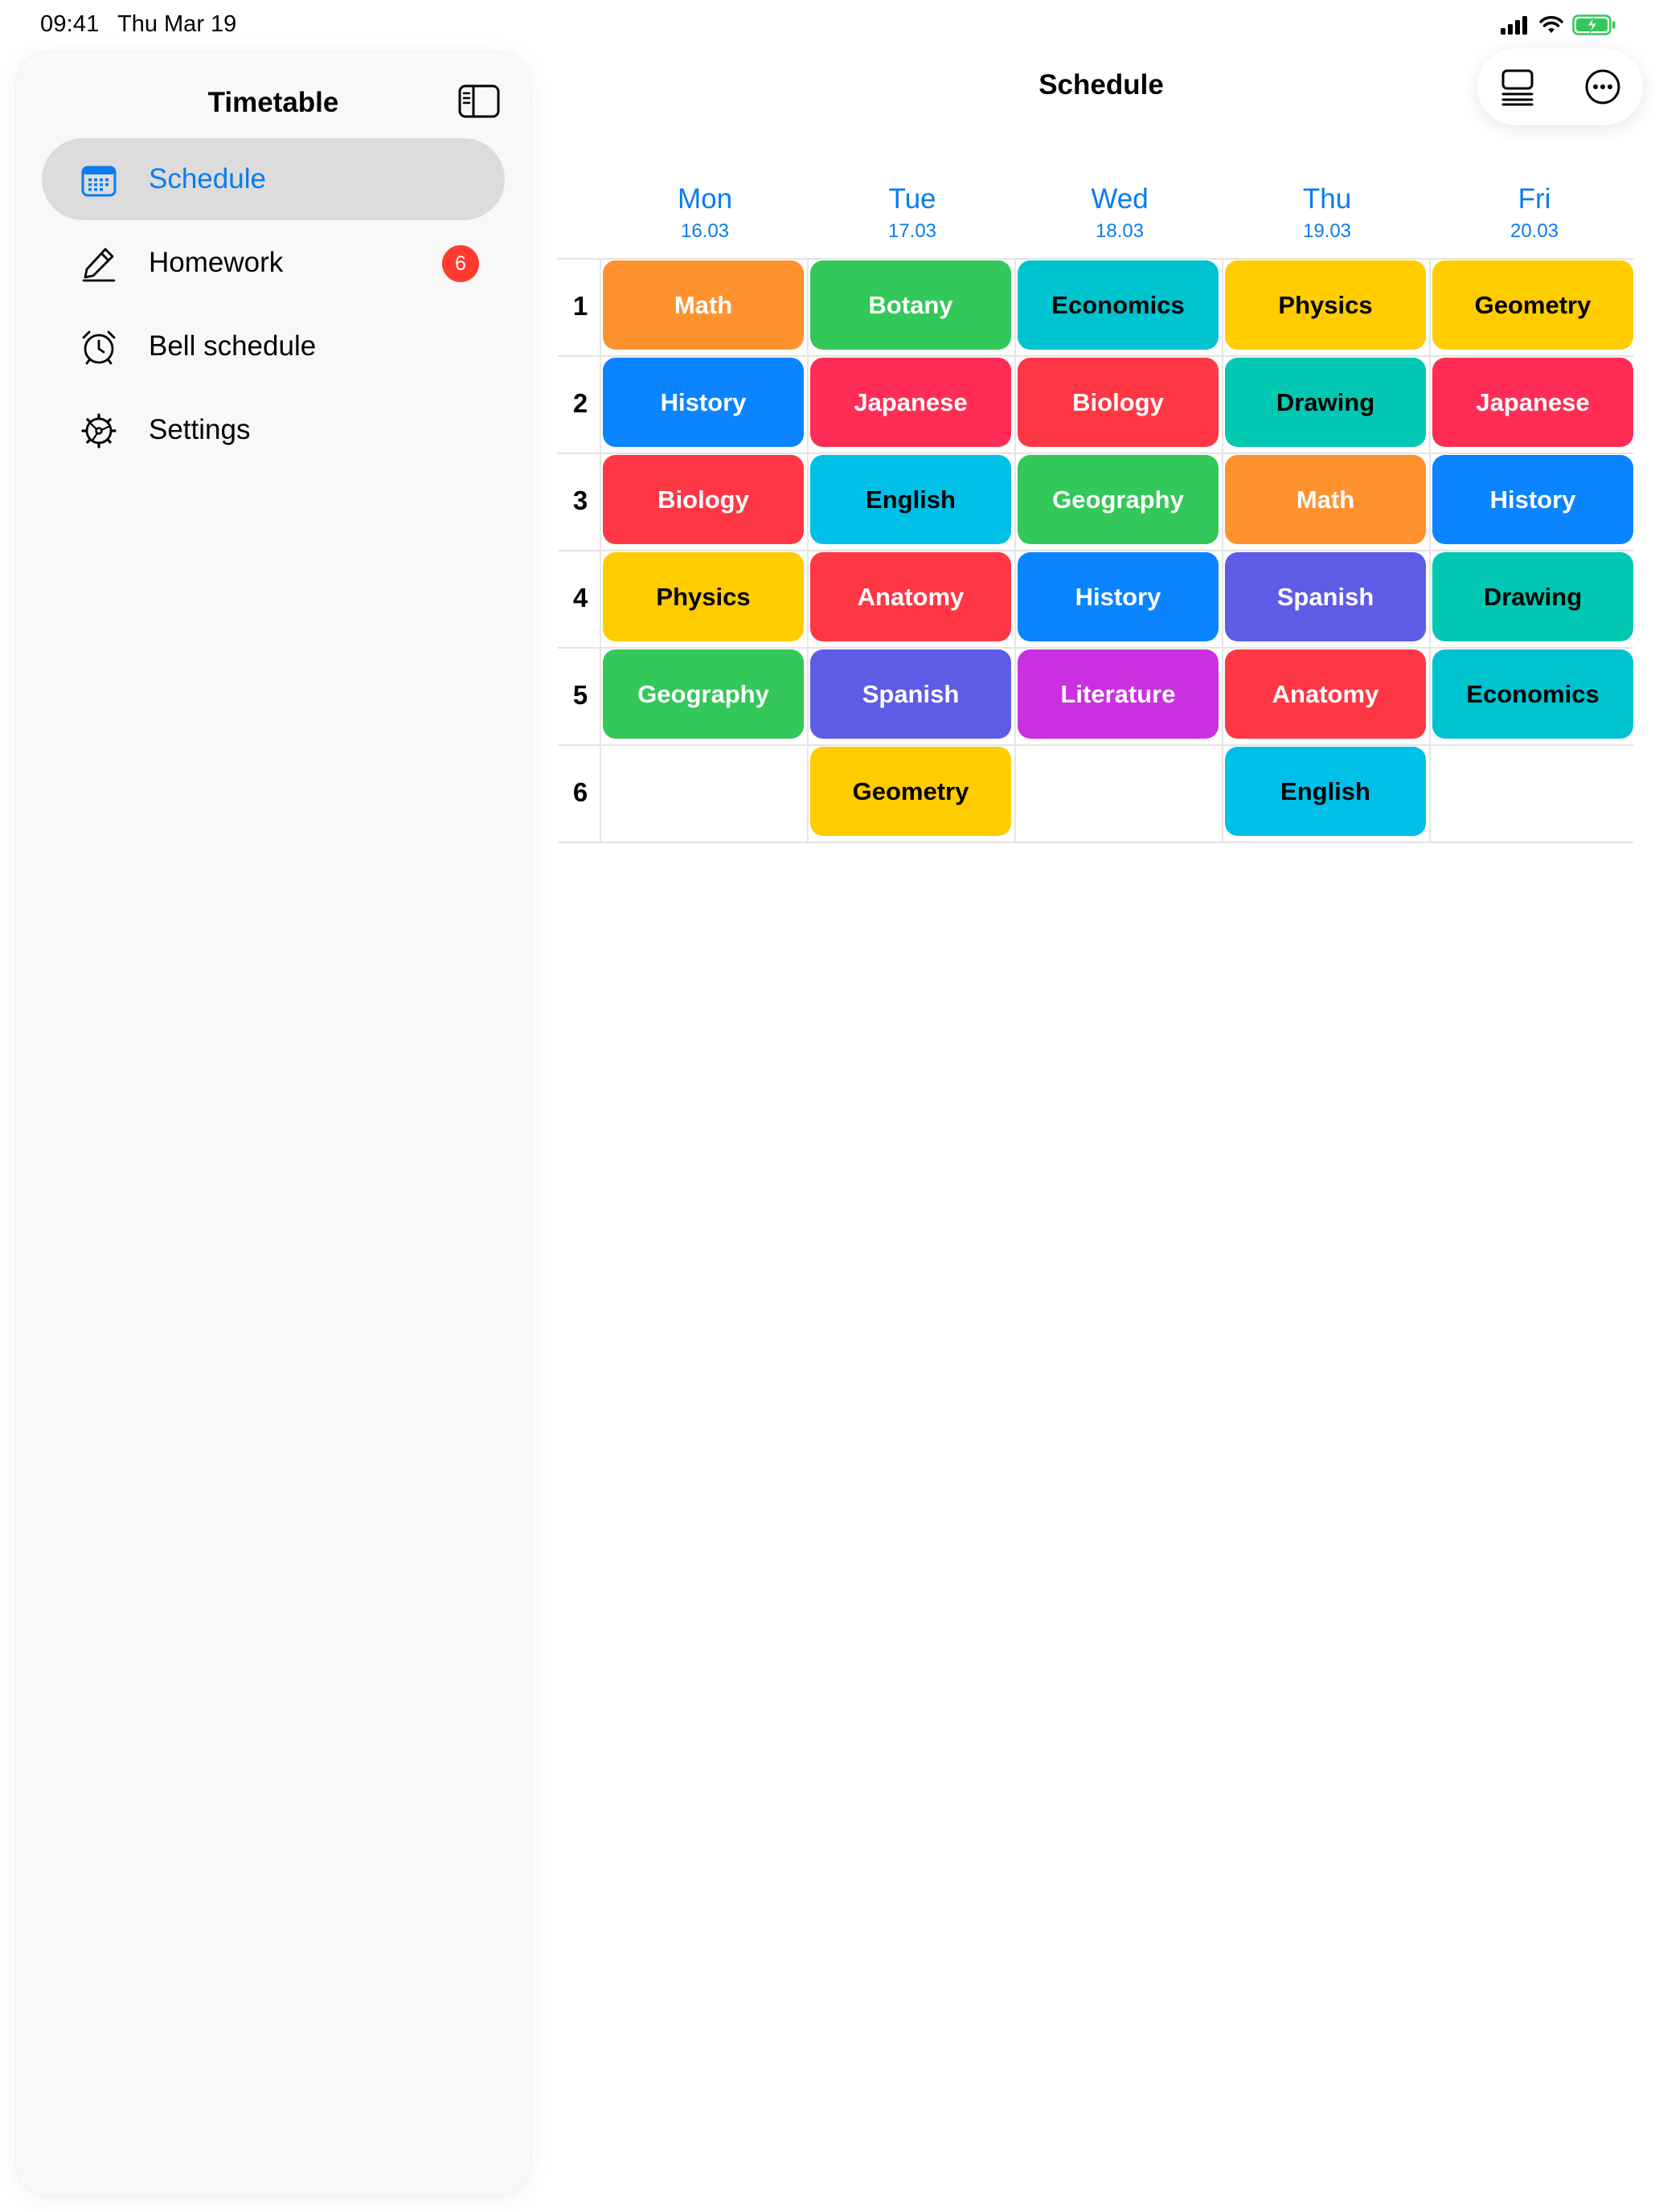  Describe the element at coordinates (1120, 231) in the screenshot. I see `day-date: 18.03` at that location.